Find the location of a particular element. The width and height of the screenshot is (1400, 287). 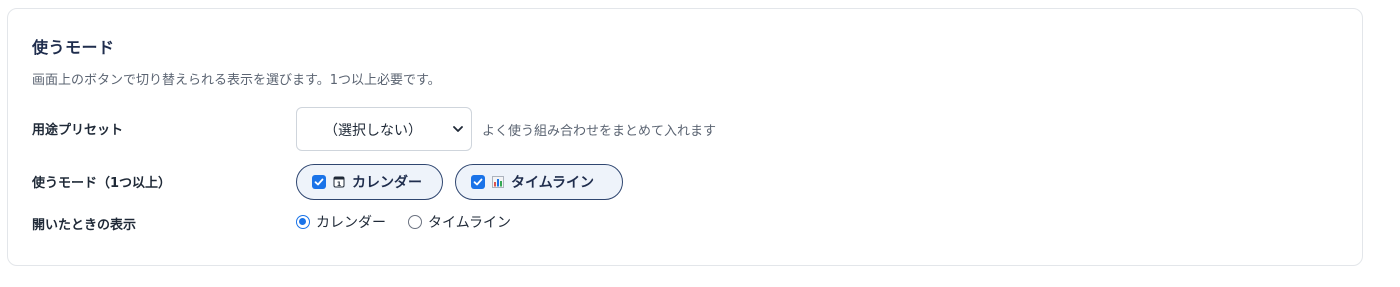

radio-option-calendar: カレンダー is located at coordinates (341, 222).